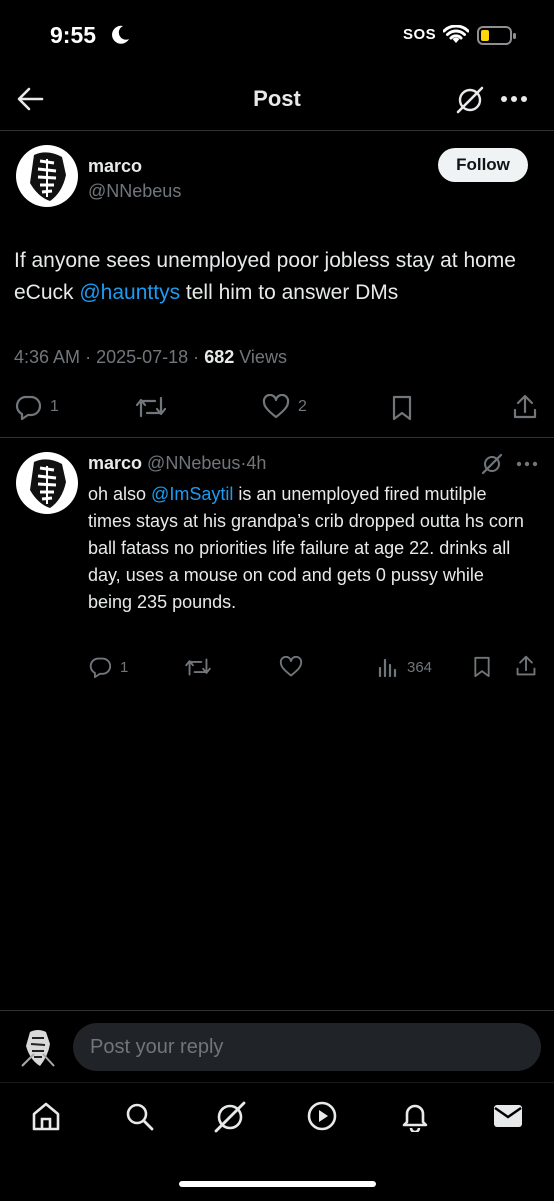 This screenshot has width=554, height=1201. Describe the element at coordinates (73, 35) in the screenshot. I see `status-time: 9:55` at that location.